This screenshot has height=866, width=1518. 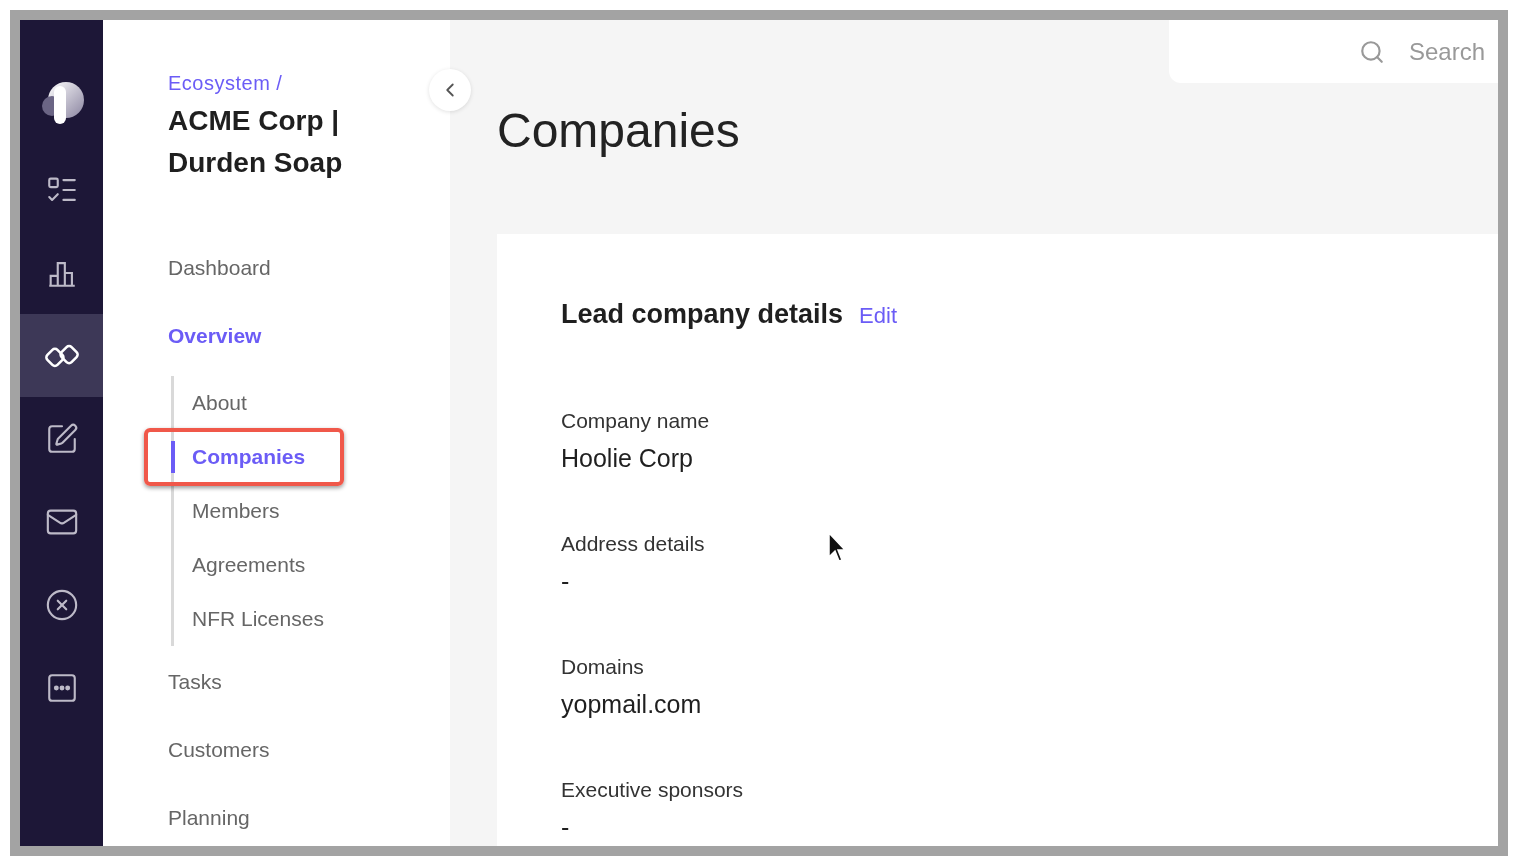 I want to click on nav-item: Planning, so click(x=309, y=824).